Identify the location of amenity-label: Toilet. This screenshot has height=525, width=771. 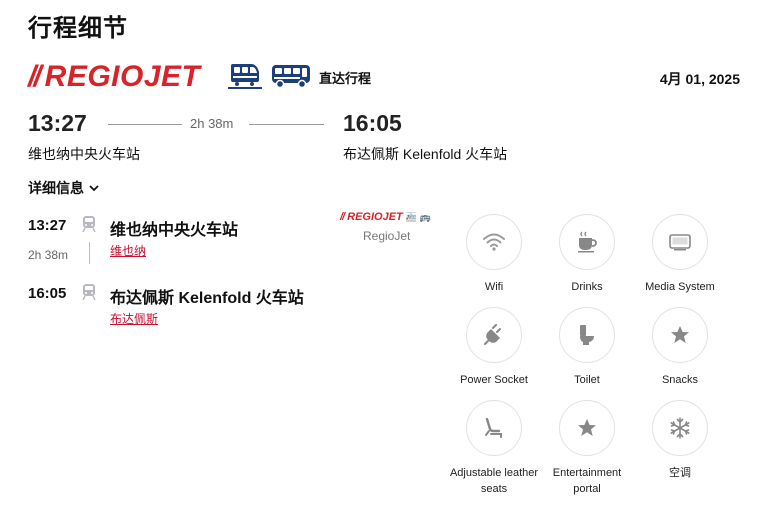
(587, 380).